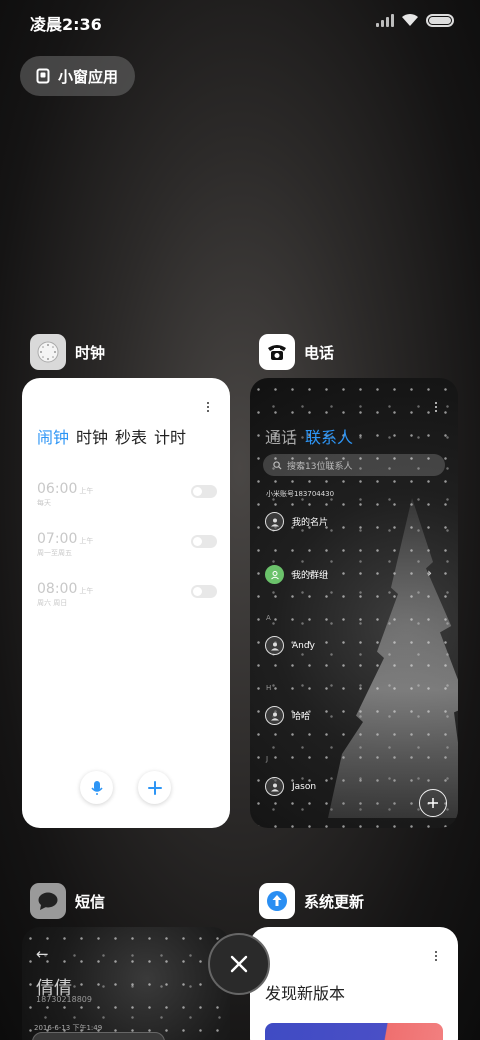  I want to click on group-icon, so click(274, 574).